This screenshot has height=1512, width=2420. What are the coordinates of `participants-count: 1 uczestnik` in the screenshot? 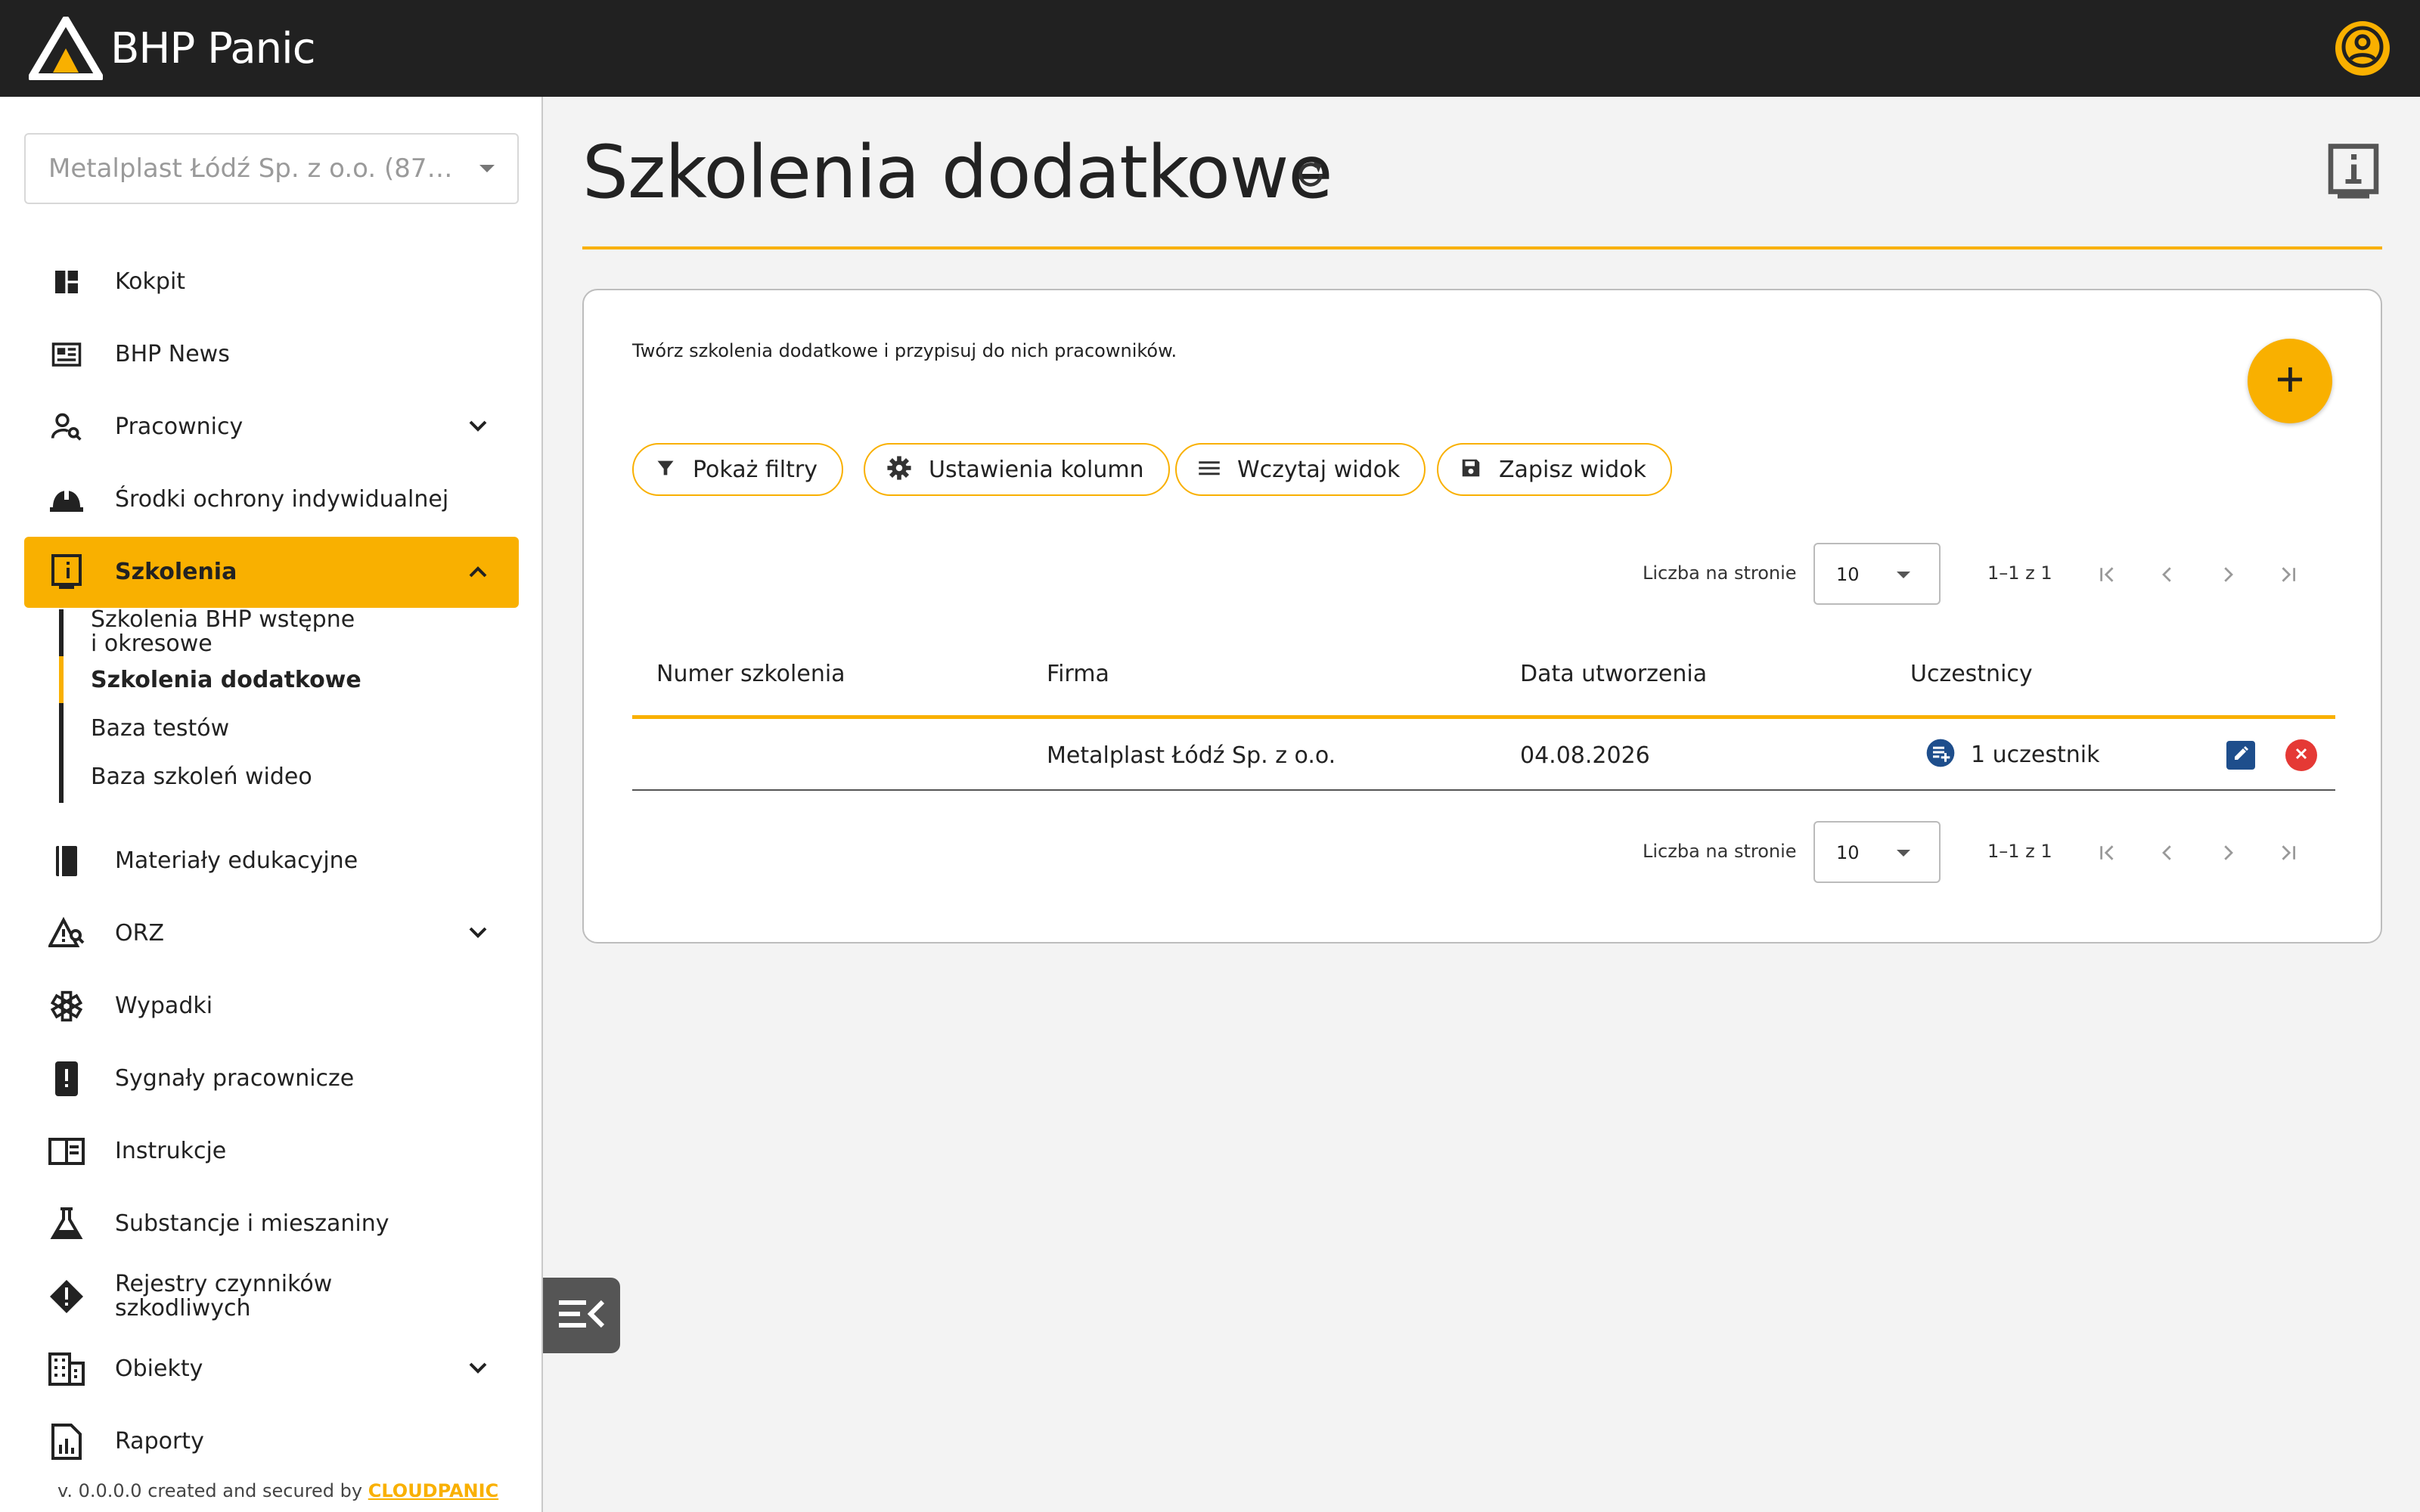 It's located at (2035, 755).